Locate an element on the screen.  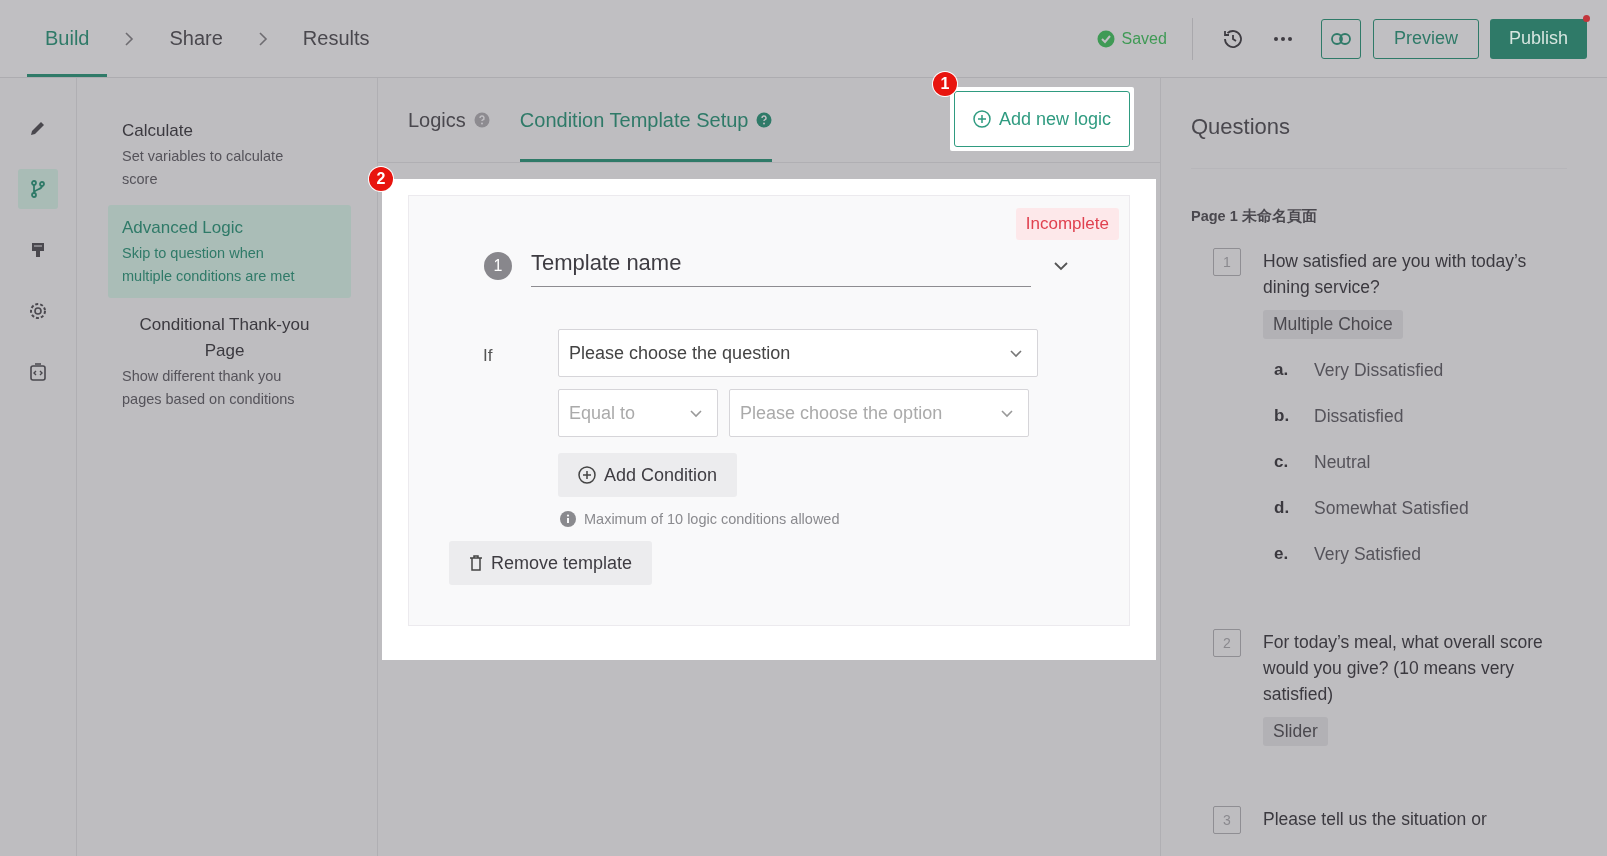
remove-template-button: Remove template is located at coordinates (551, 563).